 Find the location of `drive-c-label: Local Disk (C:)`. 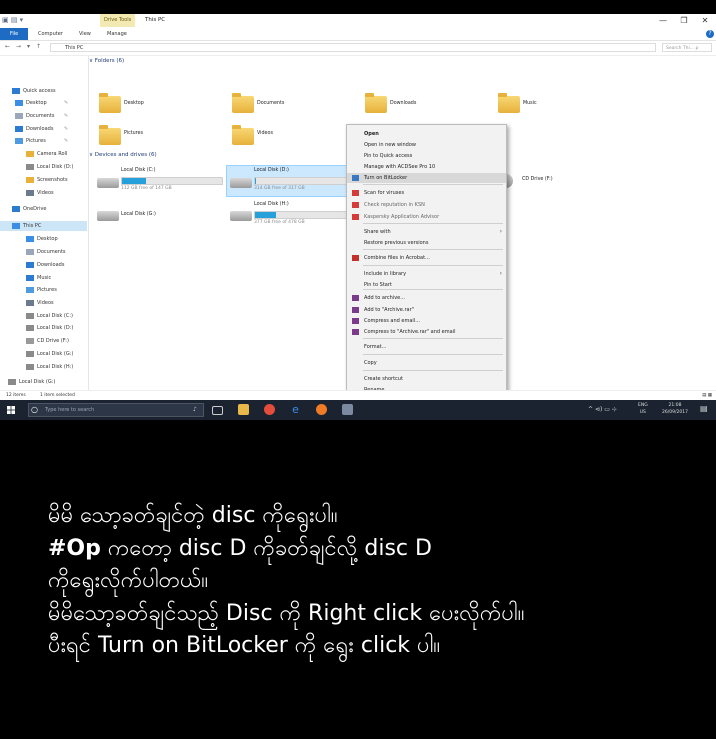

drive-c-label: Local Disk (C:) is located at coordinates (138, 170).